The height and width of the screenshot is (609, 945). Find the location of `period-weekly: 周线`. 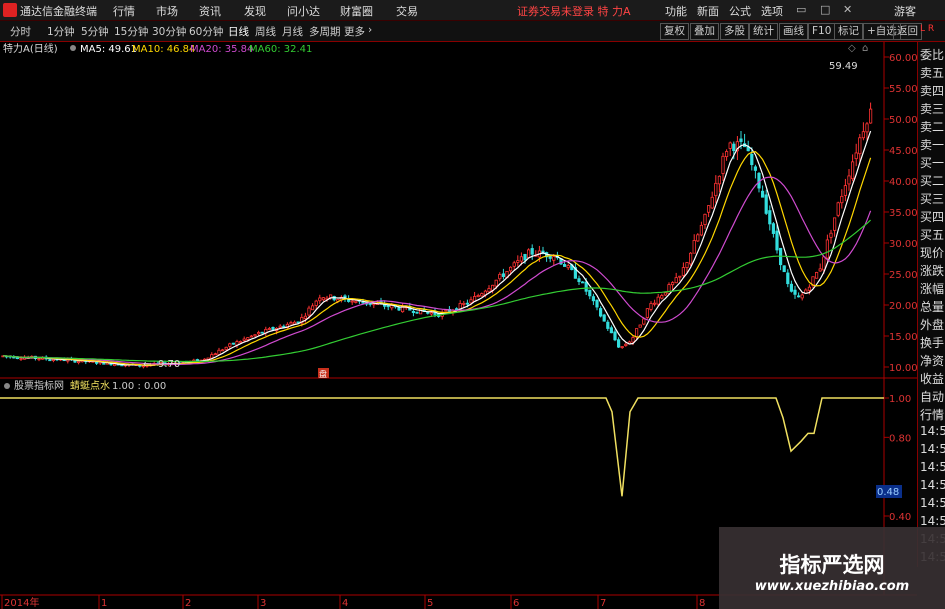

period-weekly: 周线 is located at coordinates (265, 31).